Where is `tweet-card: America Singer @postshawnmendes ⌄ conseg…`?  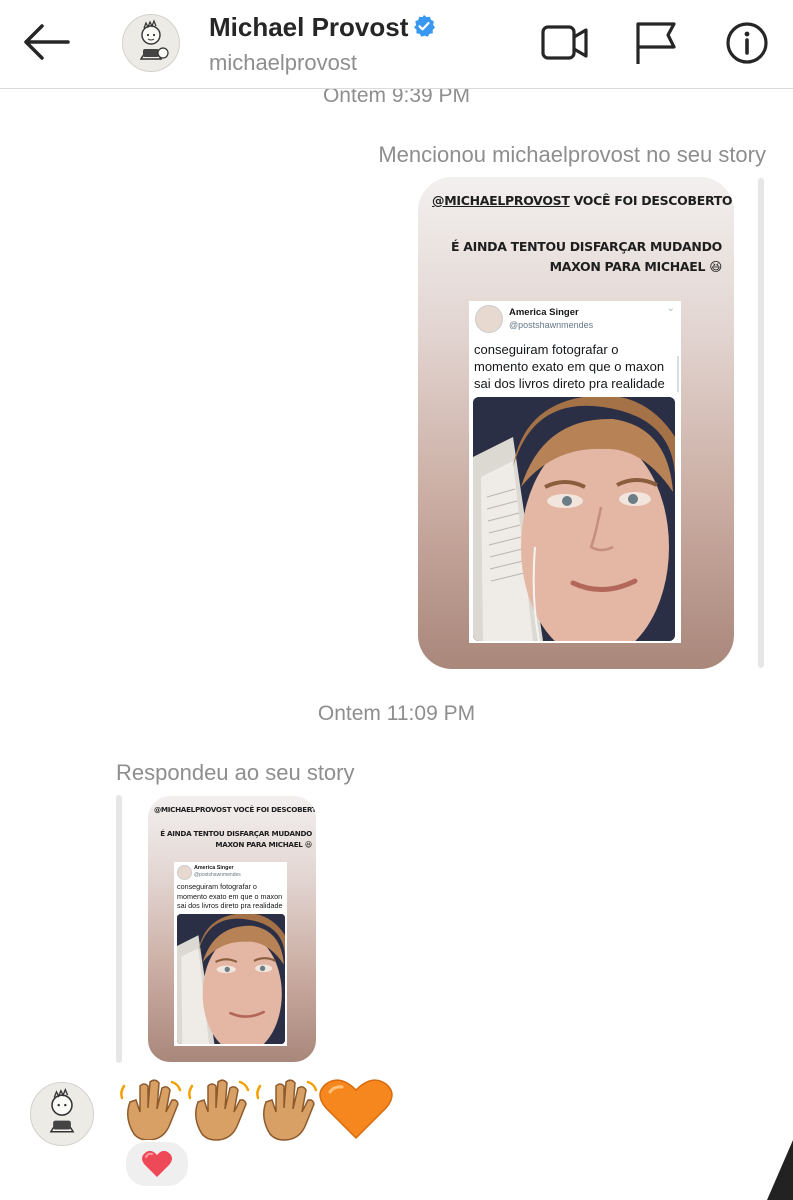 tweet-card: America Singer @postshawnmendes ⌄ conseg… is located at coordinates (575, 472).